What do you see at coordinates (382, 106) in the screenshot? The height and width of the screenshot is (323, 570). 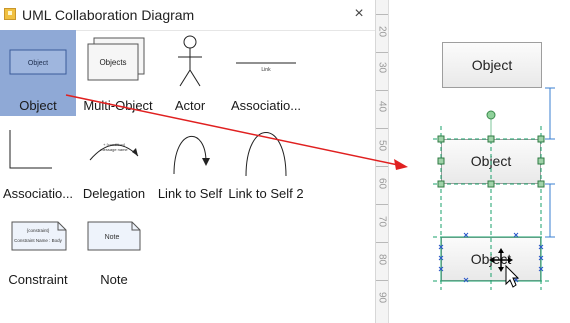 I see `ruler-label-40: 40` at bounding box center [382, 106].